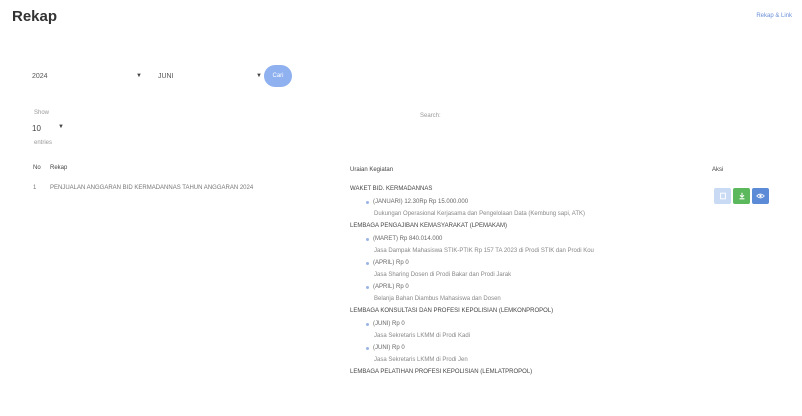 This screenshot has height=416, width=802. Describe the element at coordinates (421, 360) in the screenshot. I see `uraian-item-desc: Jasa Sekretaris LKMM di Prodi Jen` at that location.